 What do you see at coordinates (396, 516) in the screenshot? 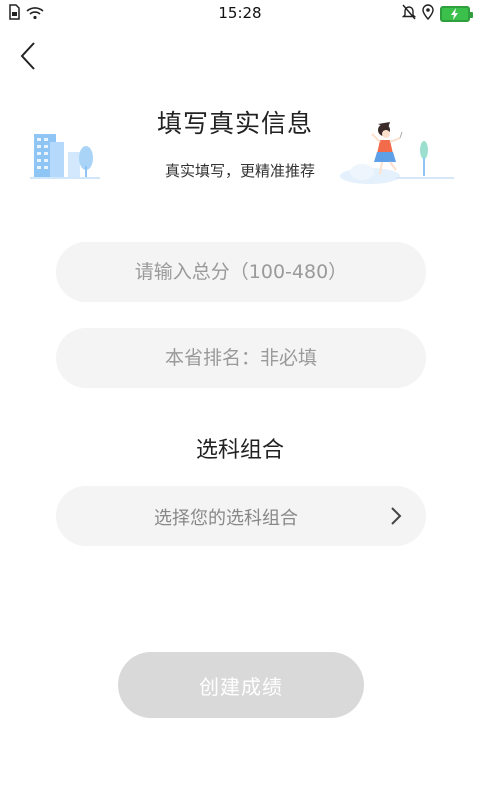
I see `chevron-right-icon` at bounding box center [396, 516].